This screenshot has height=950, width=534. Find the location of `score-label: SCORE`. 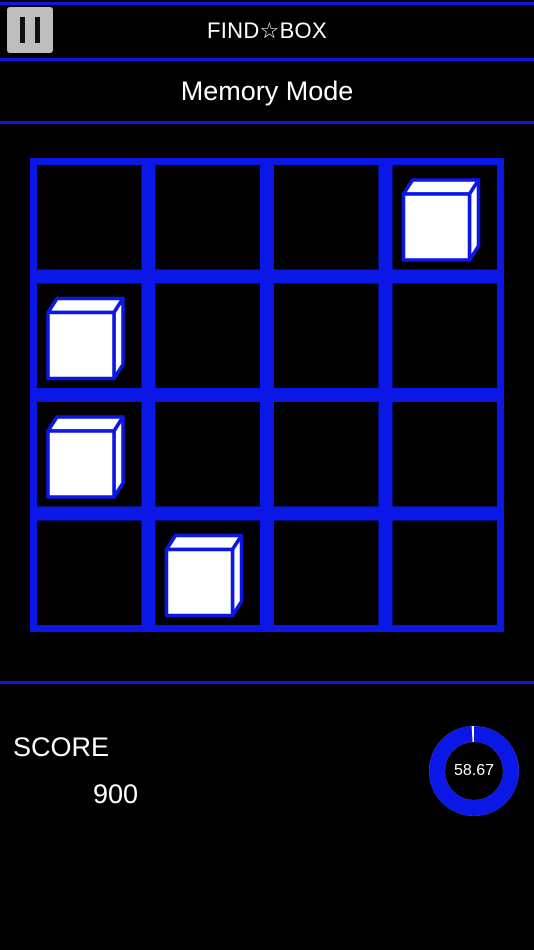

score-label: SCORE is located at coordinates (61, 747).